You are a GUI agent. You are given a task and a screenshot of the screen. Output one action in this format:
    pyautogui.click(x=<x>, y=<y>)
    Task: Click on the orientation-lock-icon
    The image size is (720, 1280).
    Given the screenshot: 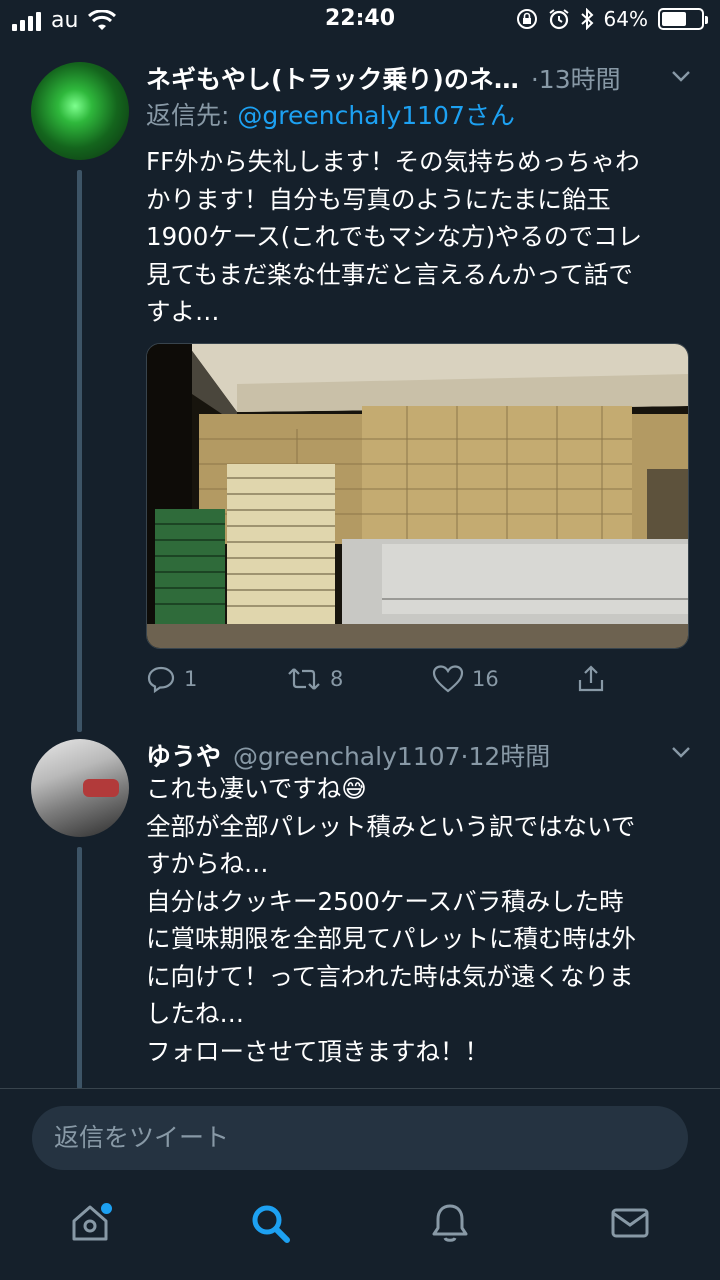 What is the action you would take?
    pyautogui.click(x=526, y=19)
    